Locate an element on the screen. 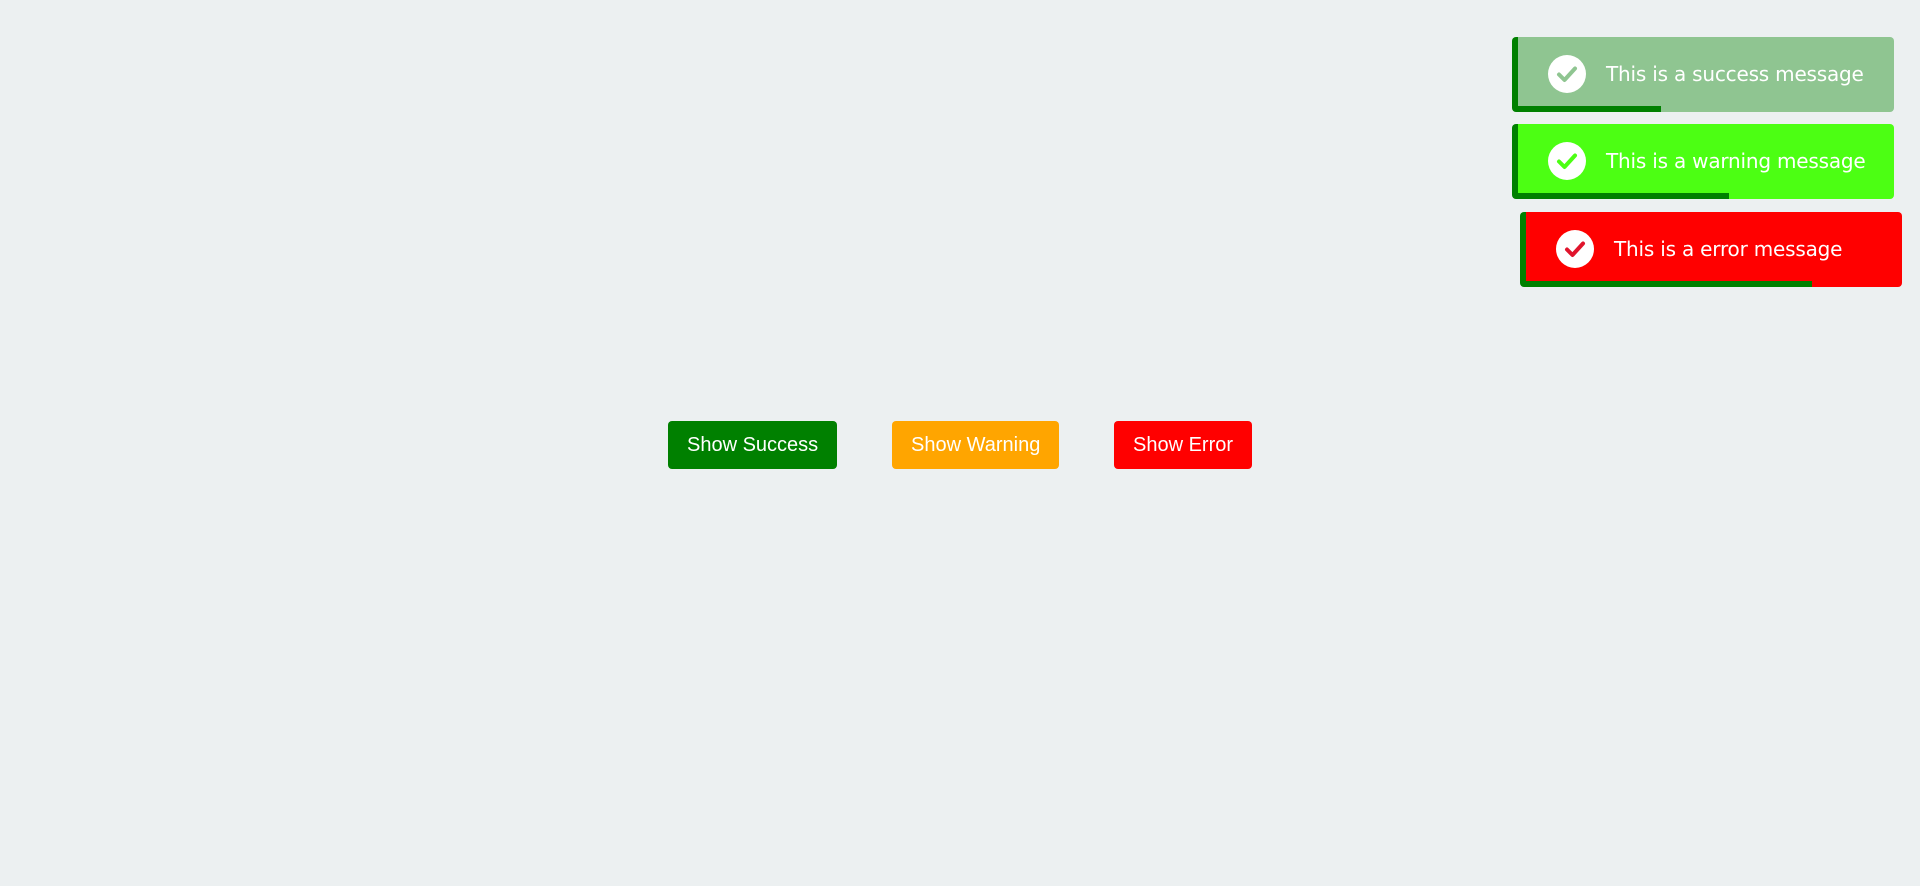 The width and height of the screenshot is (1920, 886). toast-warning: This is a warning message is located at coordinates (1703, 161).